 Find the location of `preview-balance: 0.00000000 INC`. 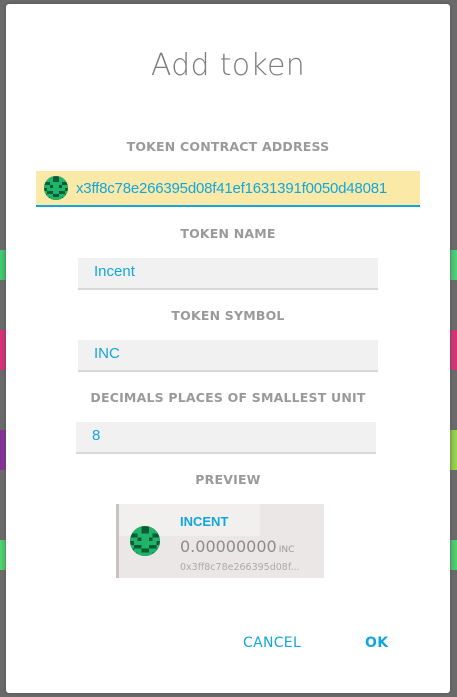

preview-balance: 0.00000000 INC is located at coordinates (237, 546).